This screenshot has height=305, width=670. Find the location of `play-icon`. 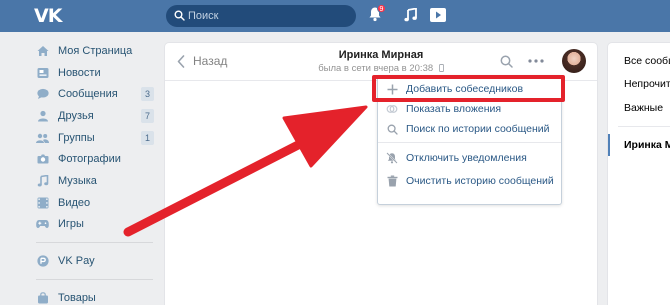

play-icon is located at coordinates (438, 15).